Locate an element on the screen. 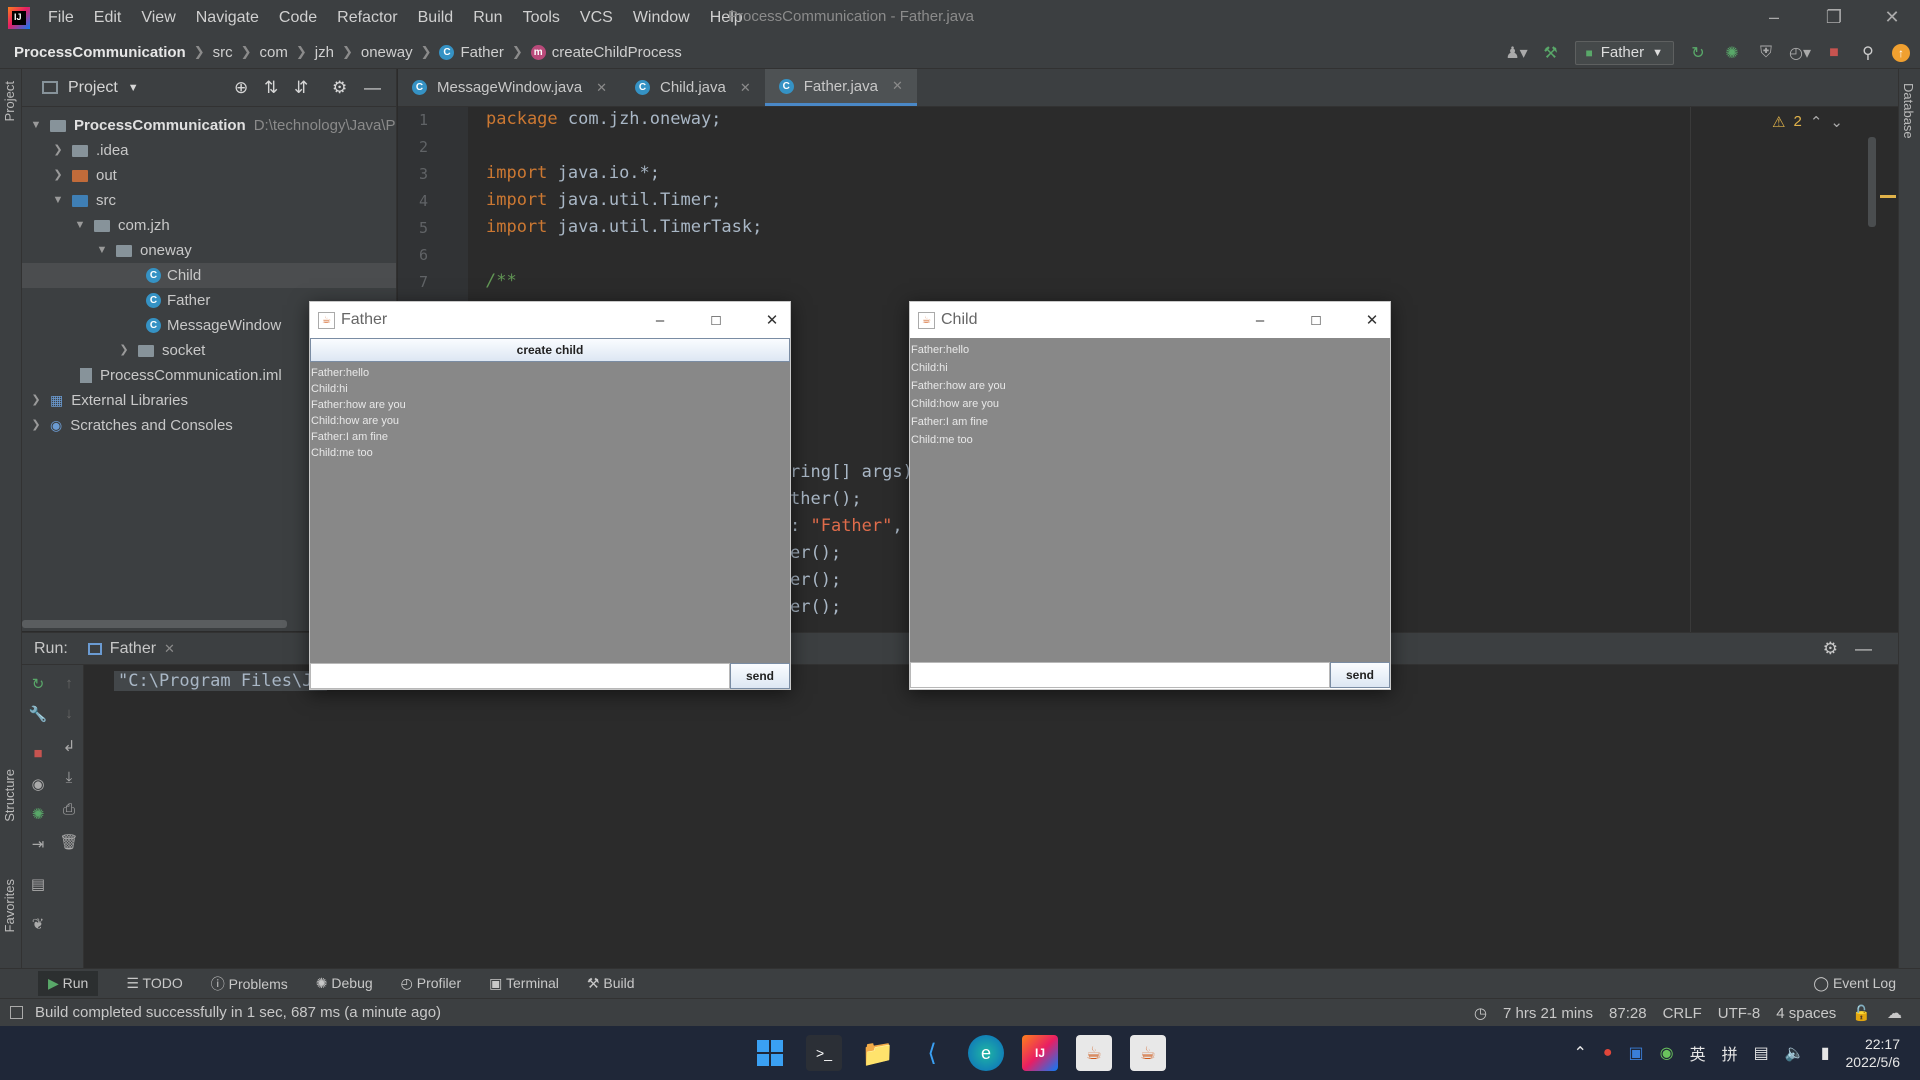 The height and width of the screenshot is (1080, 1920). menu-window: Window is located at coordinates (661, 18).